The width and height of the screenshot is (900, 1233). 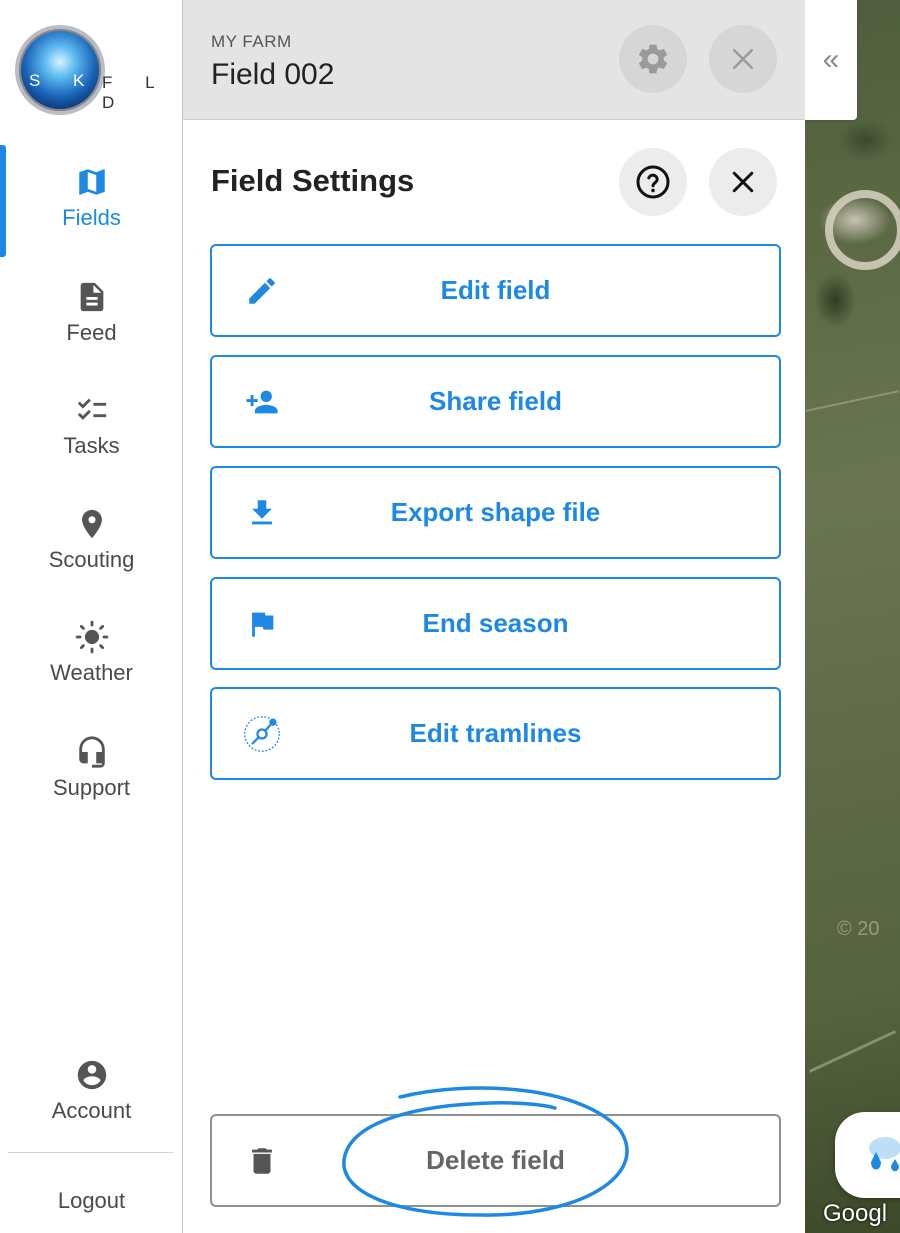 I want to click on sidebar-item-support: Support, so click(x=91, y=768).